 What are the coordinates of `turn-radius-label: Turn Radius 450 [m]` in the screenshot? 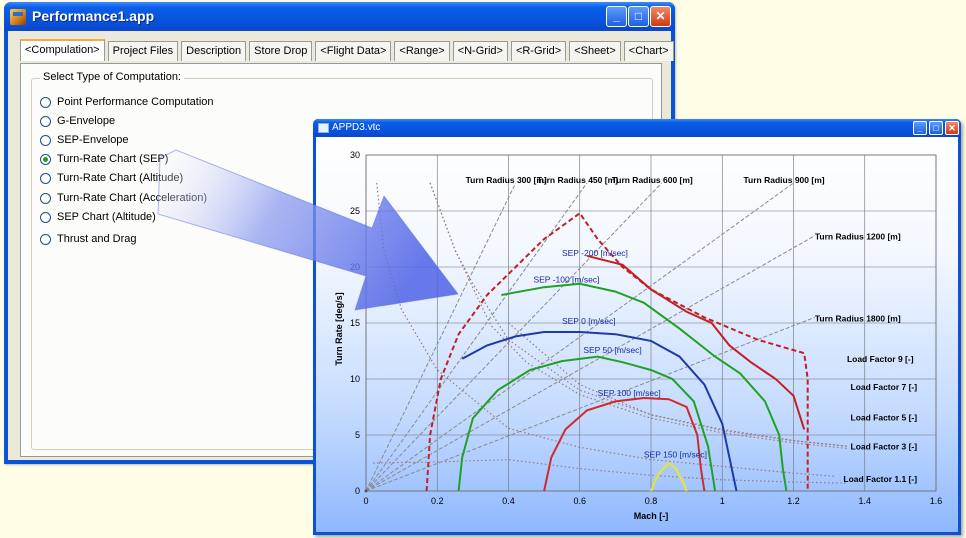 It's located at (577, 180).